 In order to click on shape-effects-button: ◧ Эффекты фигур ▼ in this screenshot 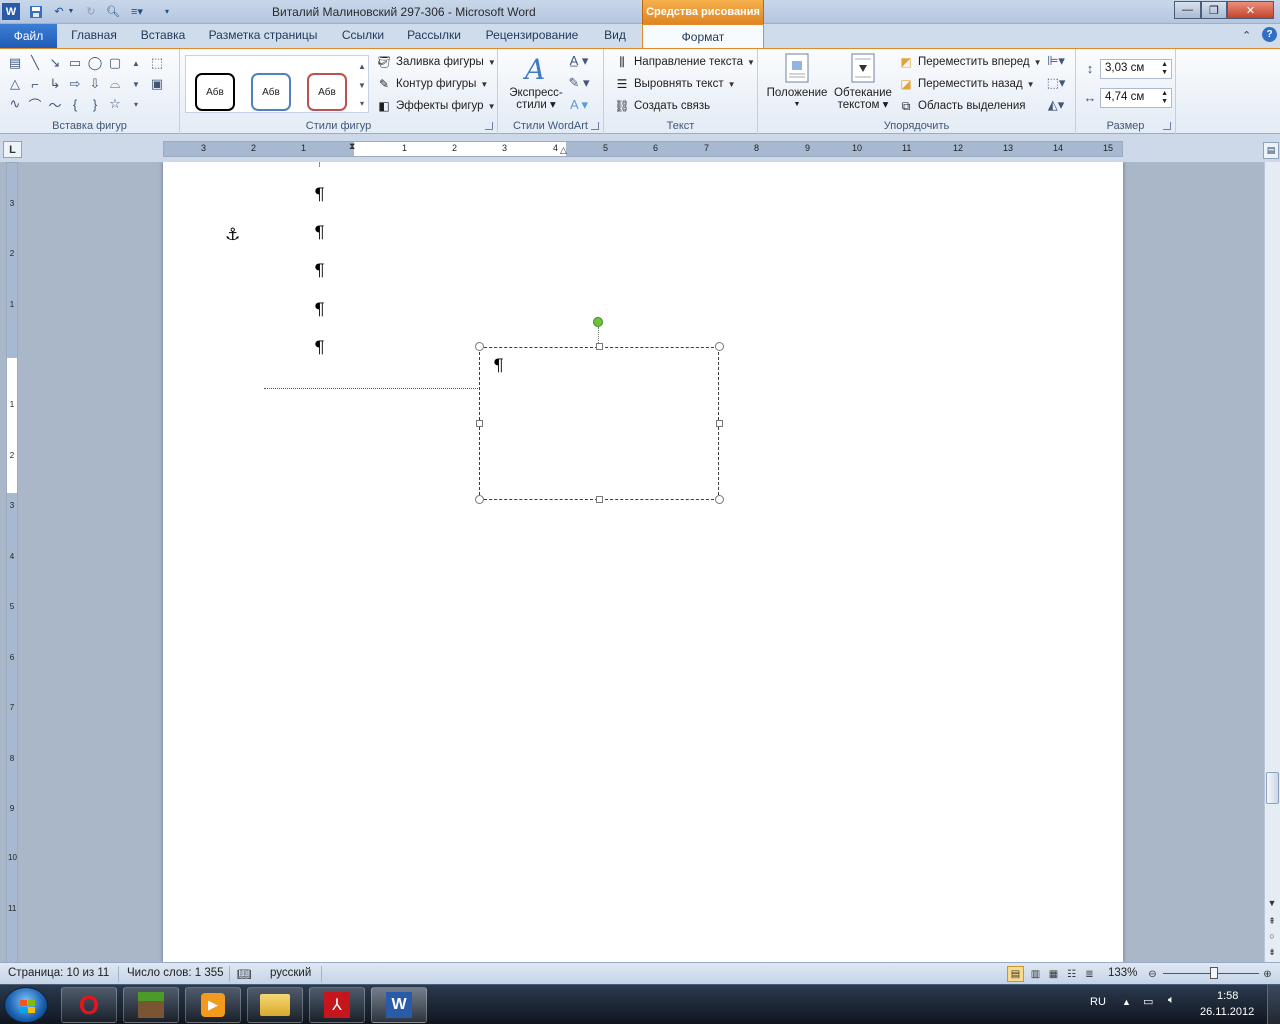, I will do `click(435, 106)`.